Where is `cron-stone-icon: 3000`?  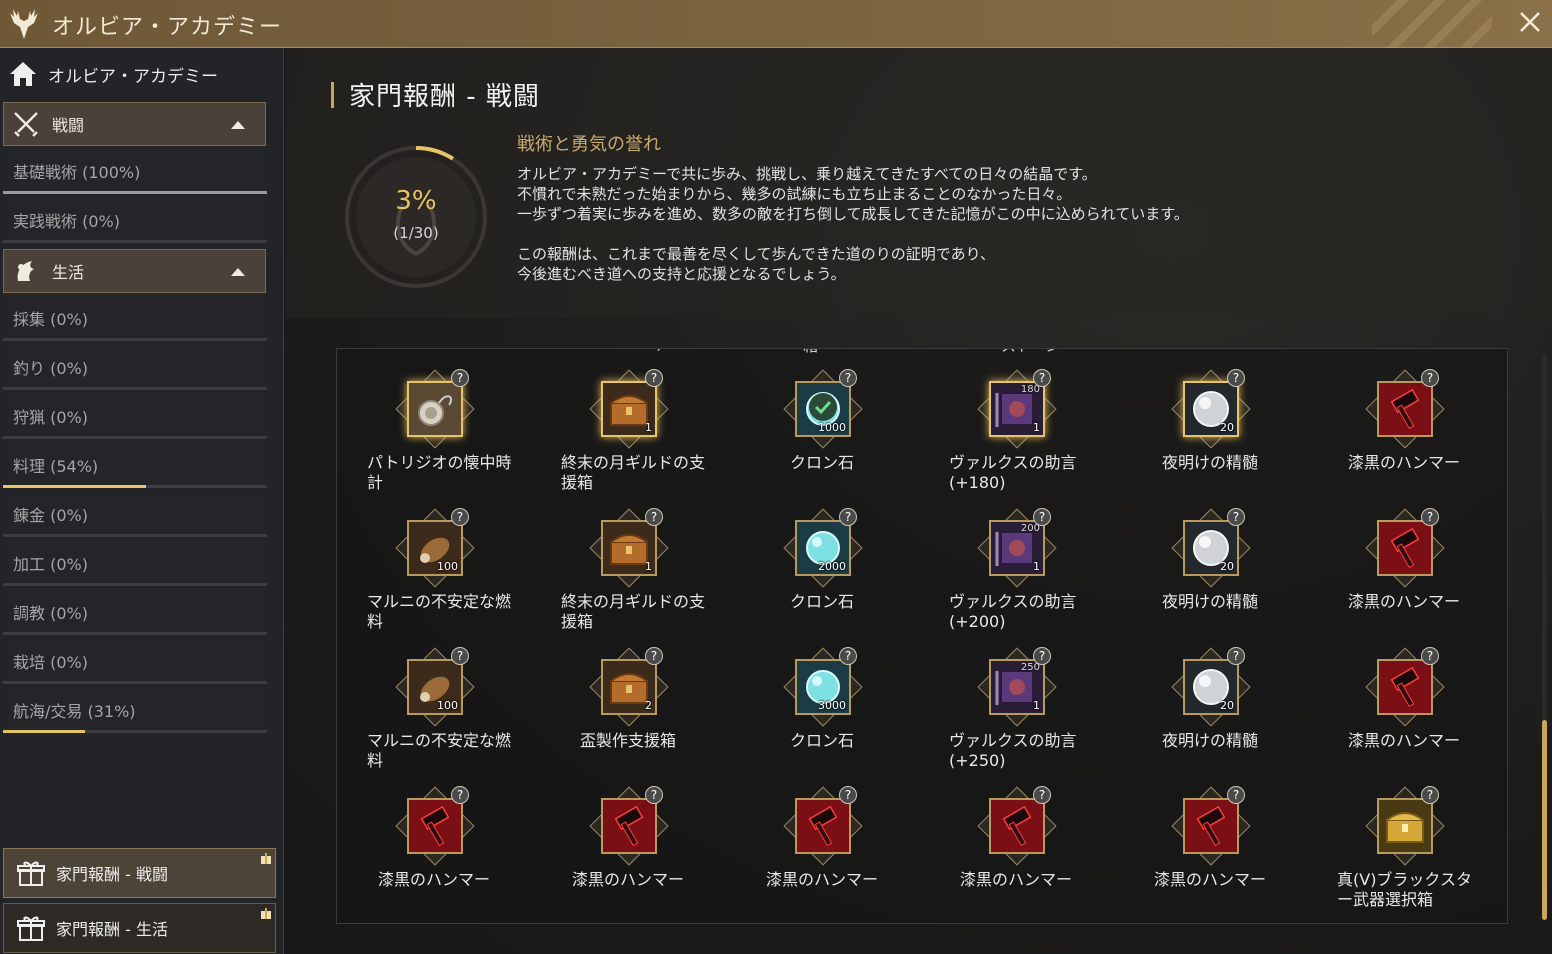 cron-stone-icon: 3000 is located at coordinates (823, 687).